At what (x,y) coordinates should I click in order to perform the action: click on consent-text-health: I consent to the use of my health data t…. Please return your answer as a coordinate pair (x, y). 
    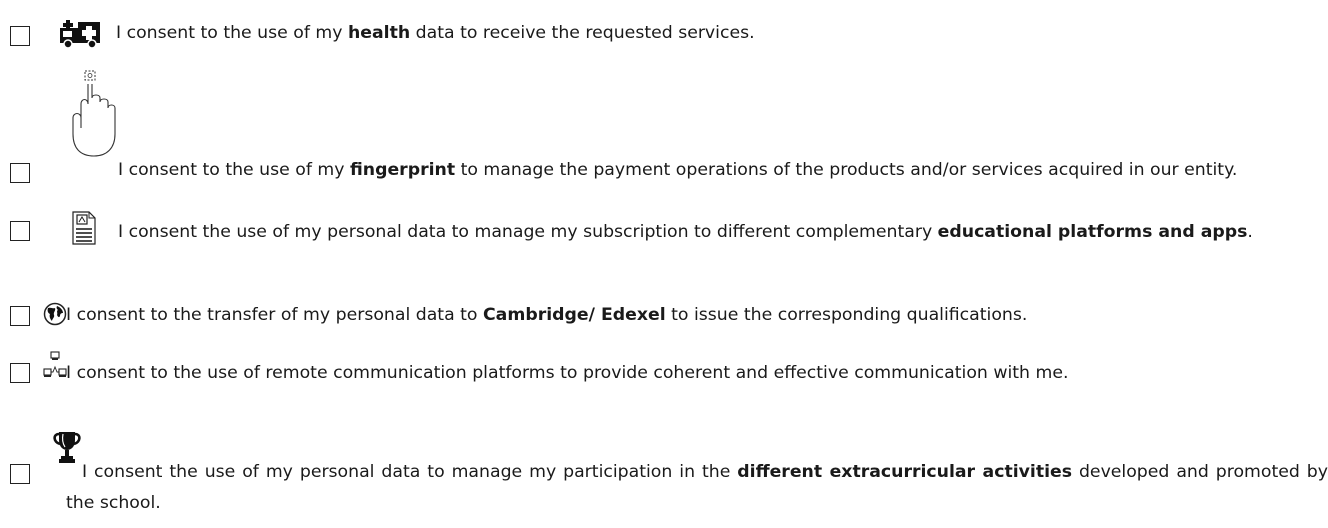
    Looking at the image, I should click on (722, 33).